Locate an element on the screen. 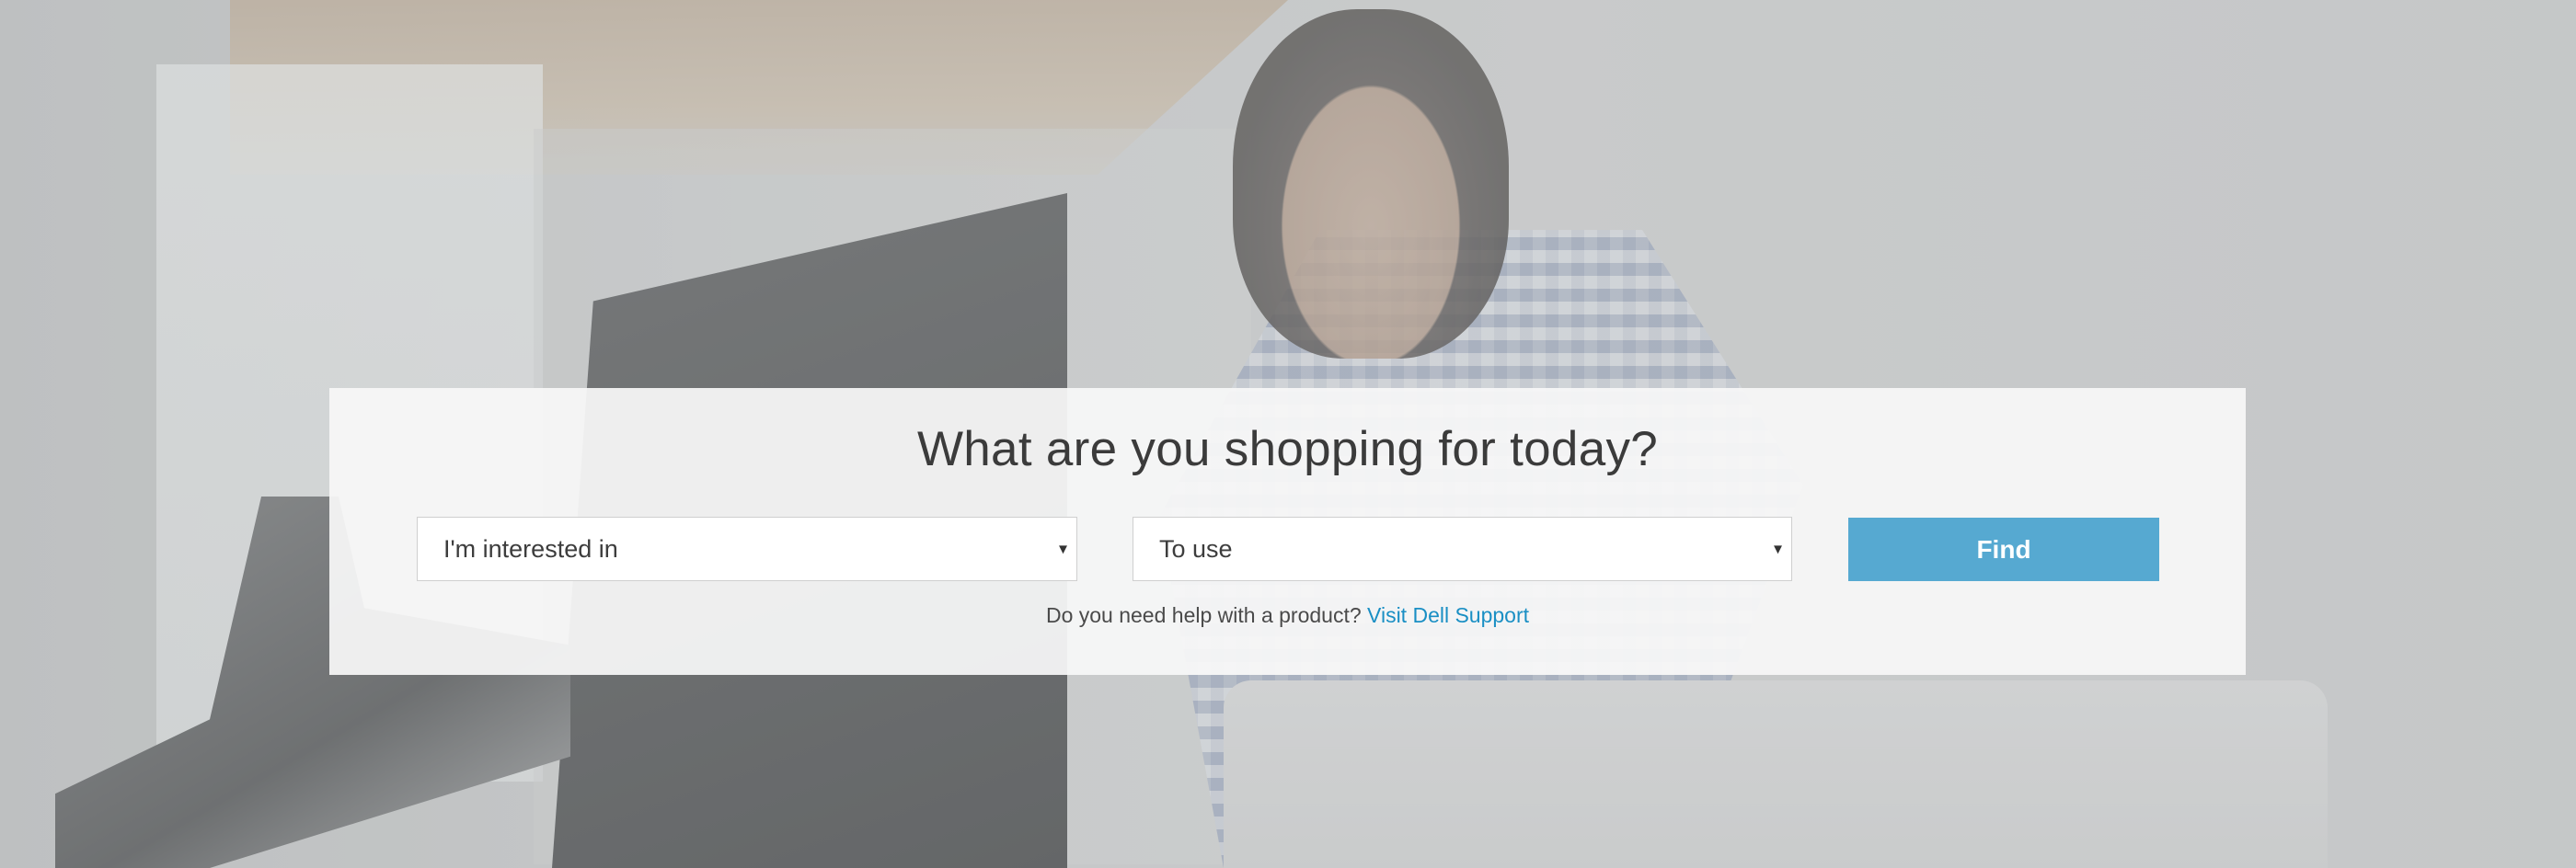 Image resolution: width=2576 pixels, height=868 pixels. use-select-value: To use is located at coordinates (1196, 548).